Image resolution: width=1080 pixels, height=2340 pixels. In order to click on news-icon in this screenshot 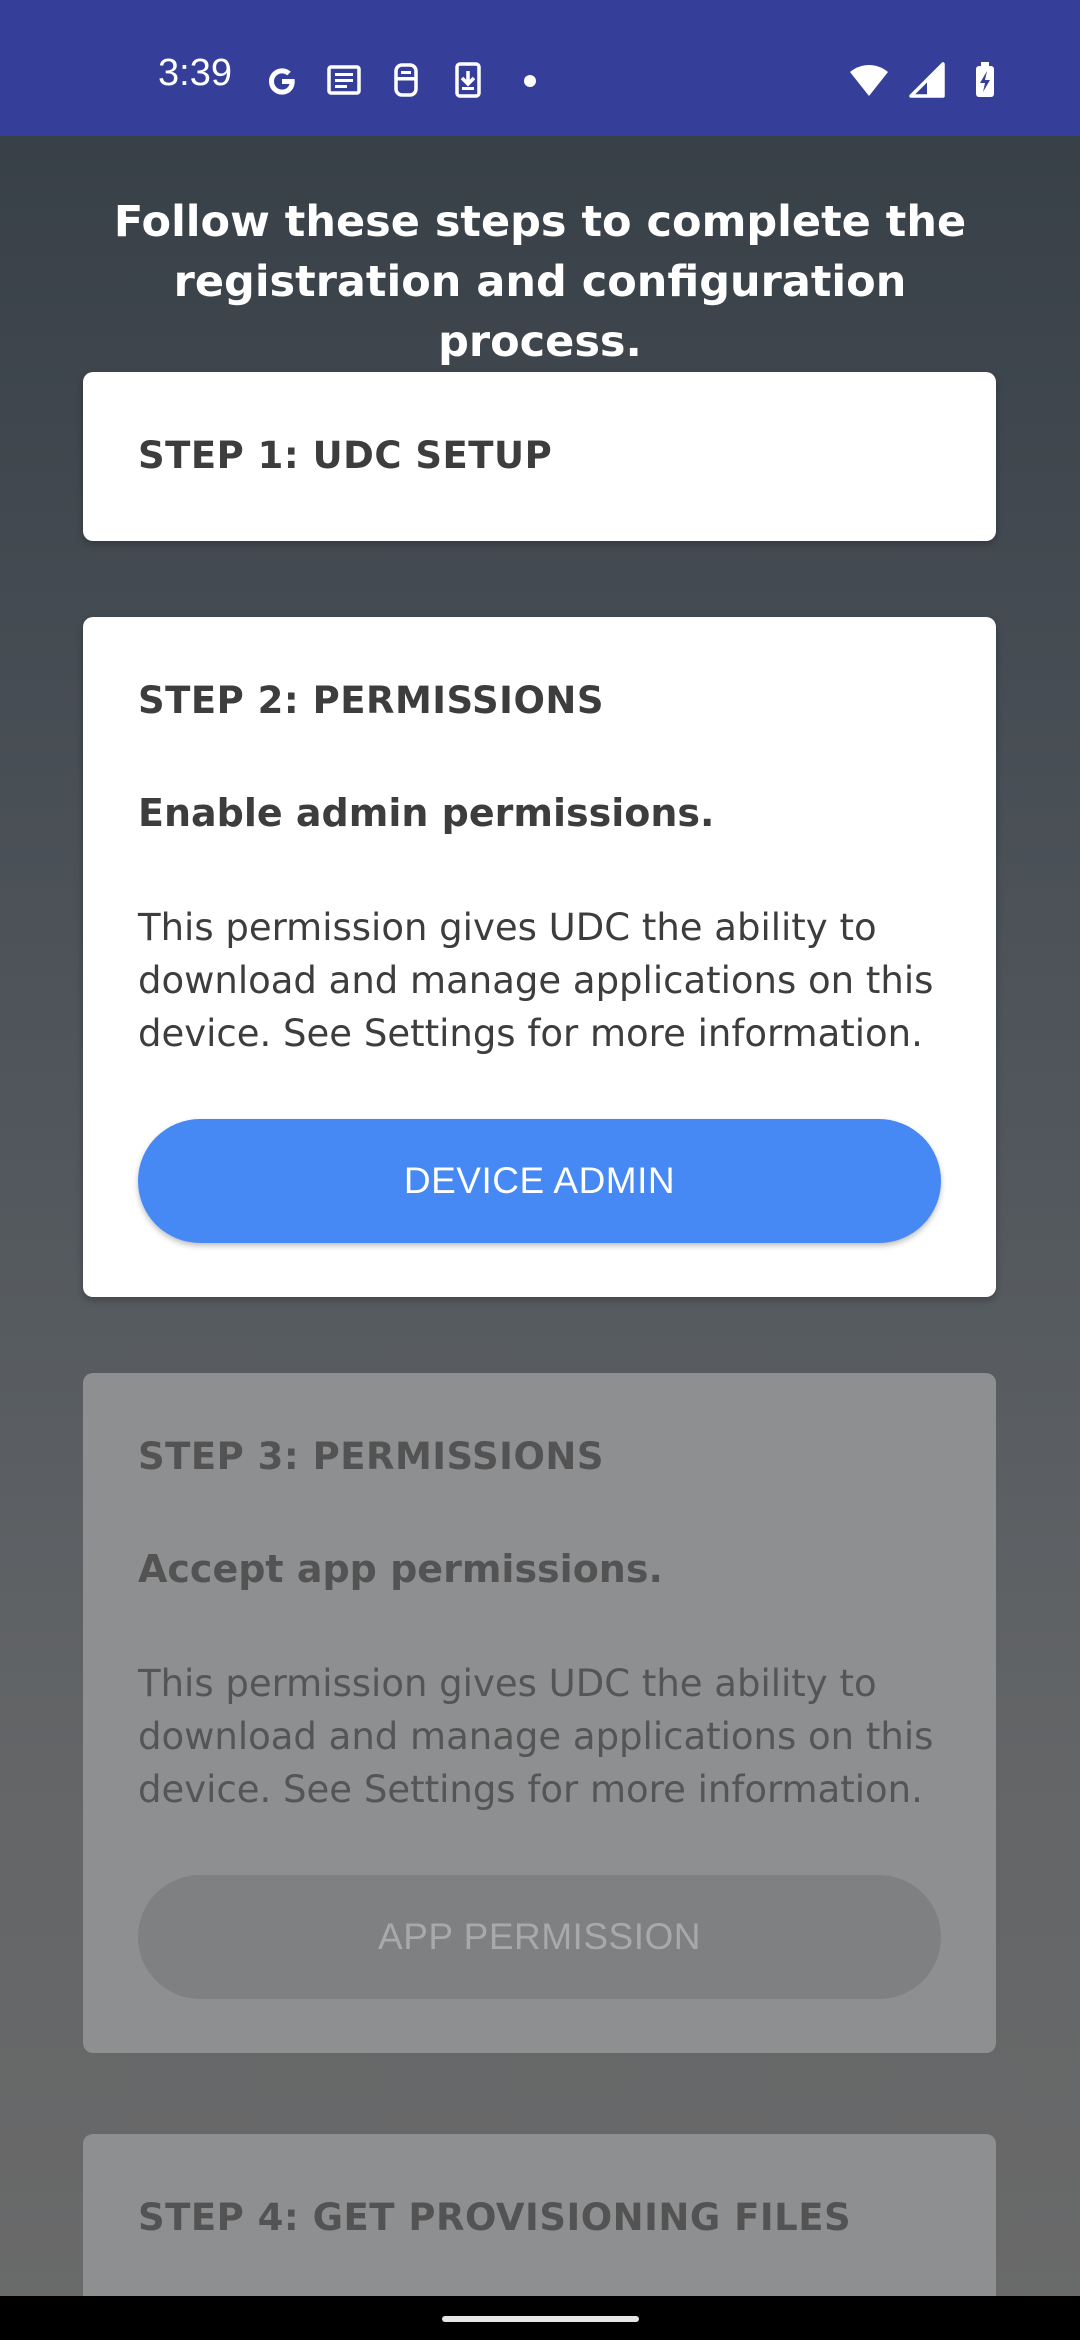, I will do `click(344, 80)`.